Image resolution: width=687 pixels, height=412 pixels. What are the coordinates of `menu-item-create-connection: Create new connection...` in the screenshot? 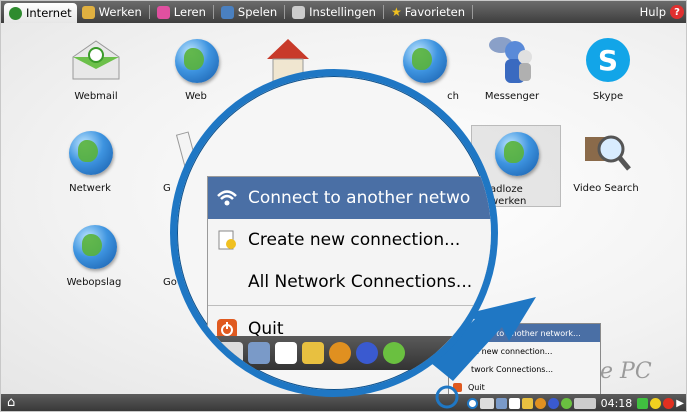 It's located at (349, 240).